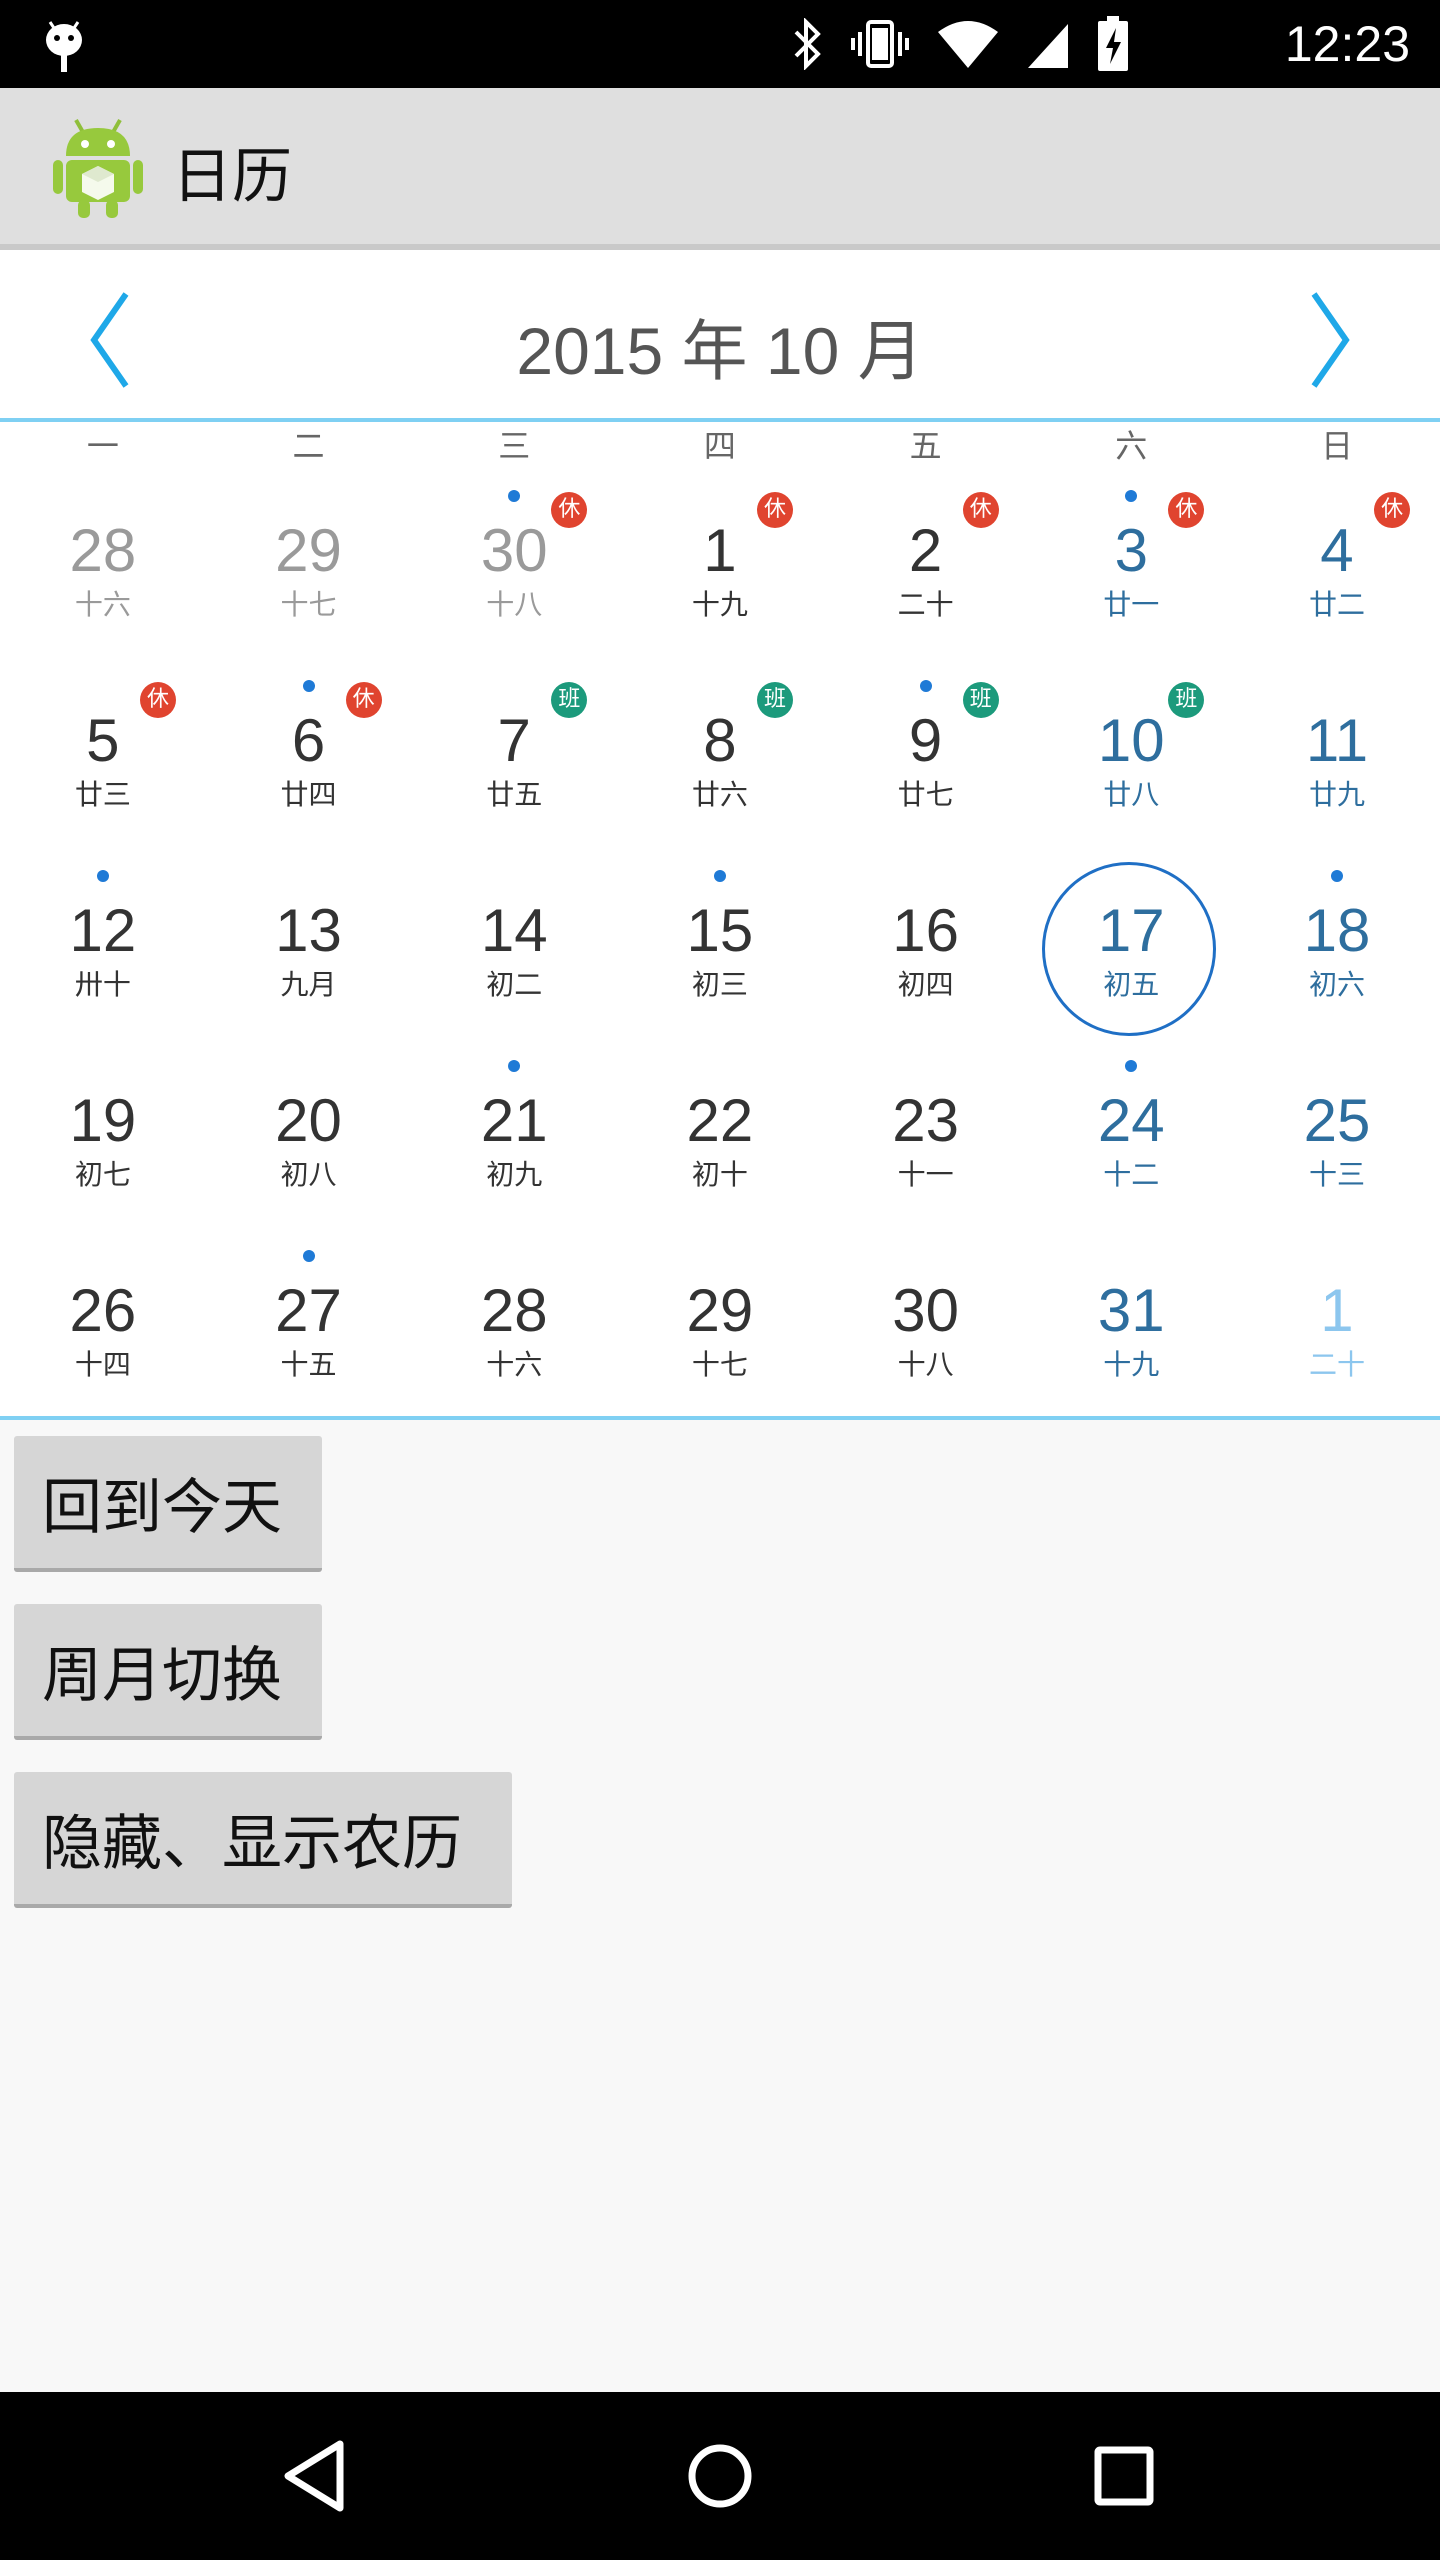 The height and width of the screenshot is (2560, 1440). What do you see at coordinates (1124, 2476) in the screenshot?
I see `recents-icon` at bounding box center [1124, 2476].